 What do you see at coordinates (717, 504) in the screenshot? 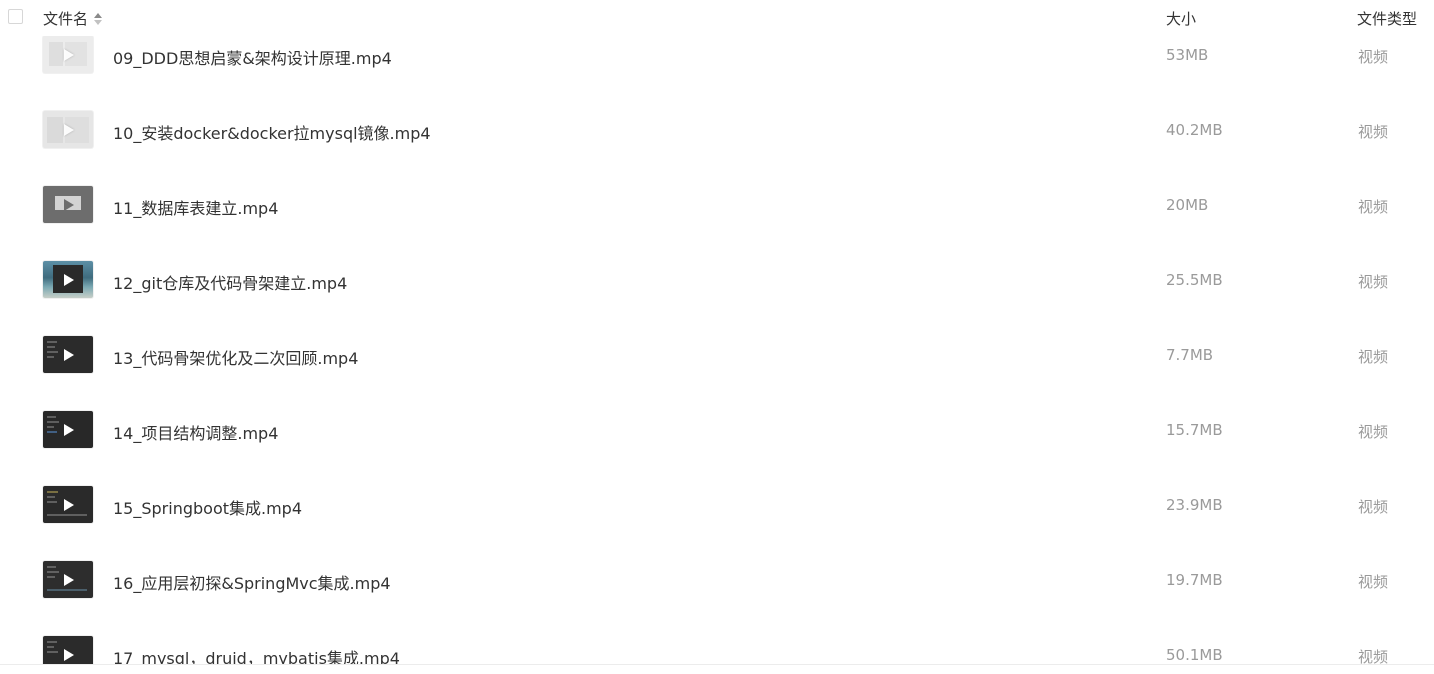
I see `file-row: 15_Springboot集成.mp4 23.9MB 视频` at bounding box center [717, 504].